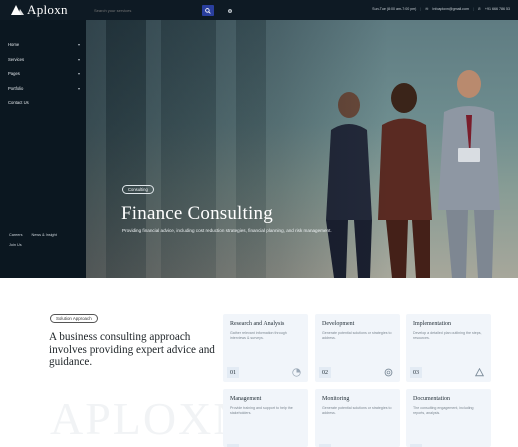 The height and width of the screenshot is (447, 518). Describe the element at coordinates (479, 9) in the screenshot. I see `phone-icon: ✆` at that location.